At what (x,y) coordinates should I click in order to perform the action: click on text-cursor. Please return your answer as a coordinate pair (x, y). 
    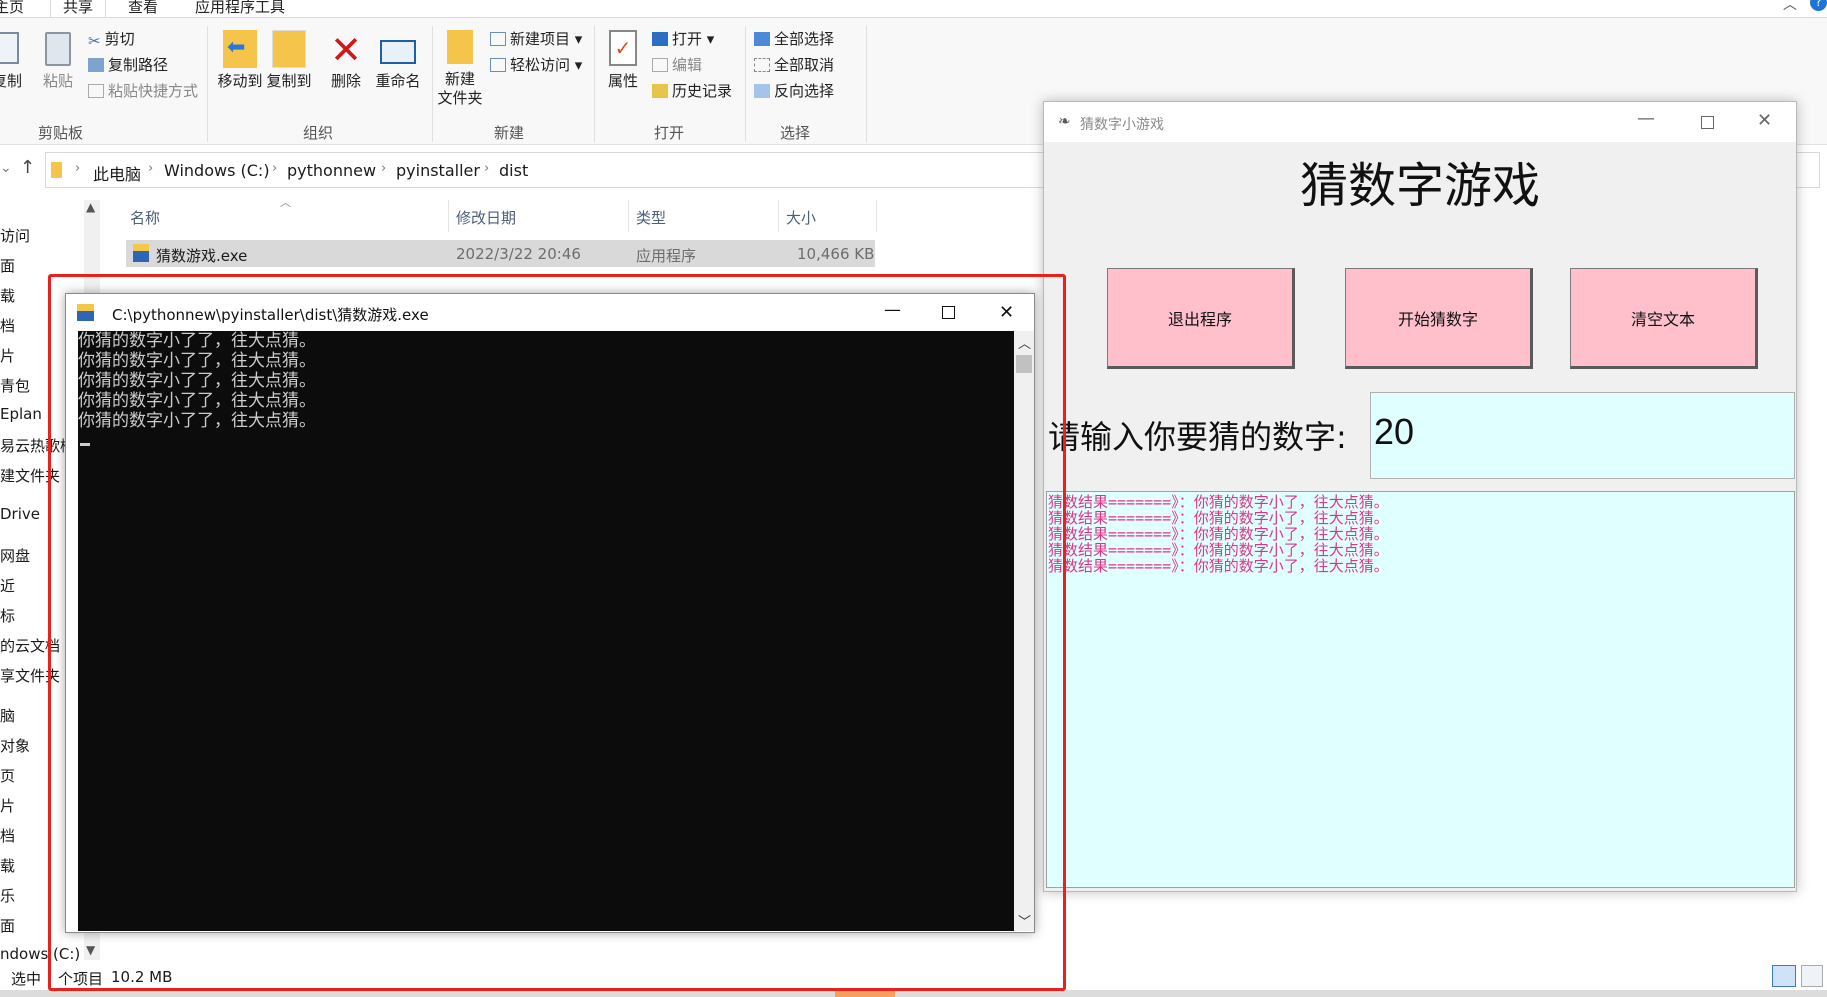
    Looking at the image, I should click on (85, 444).